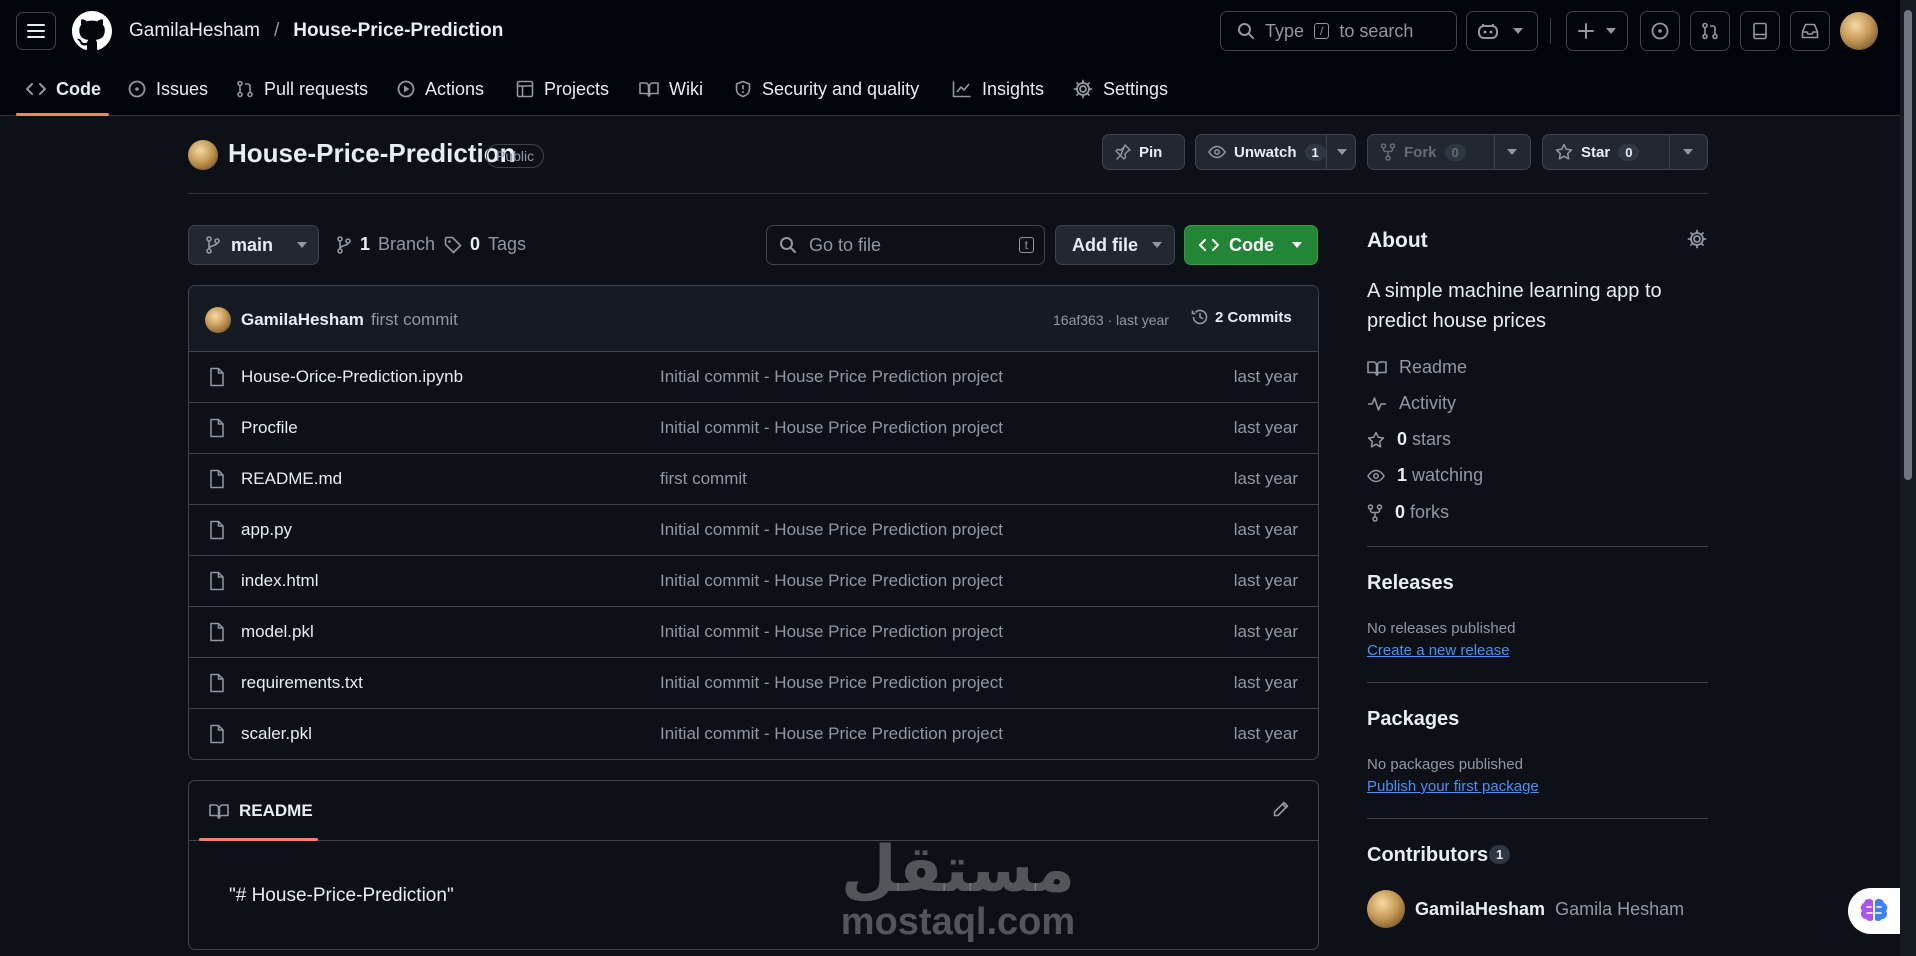 This screenshot has height=956, width=1916. Describe the element at coordinates (1859, 31) in the screenshot. I see `user-avatar` at that location.